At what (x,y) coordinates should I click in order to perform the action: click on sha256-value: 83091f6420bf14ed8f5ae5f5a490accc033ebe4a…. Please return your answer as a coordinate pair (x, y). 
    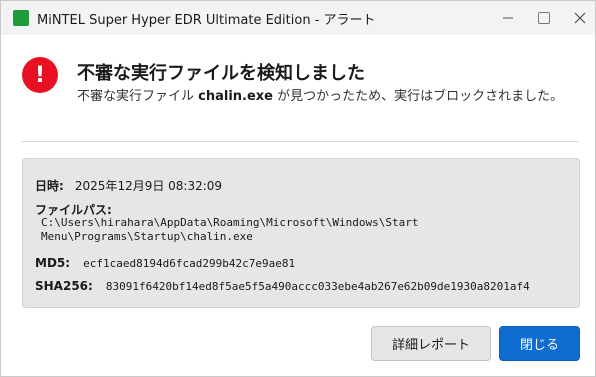
    Looking at the image, I should click on (317, 286).